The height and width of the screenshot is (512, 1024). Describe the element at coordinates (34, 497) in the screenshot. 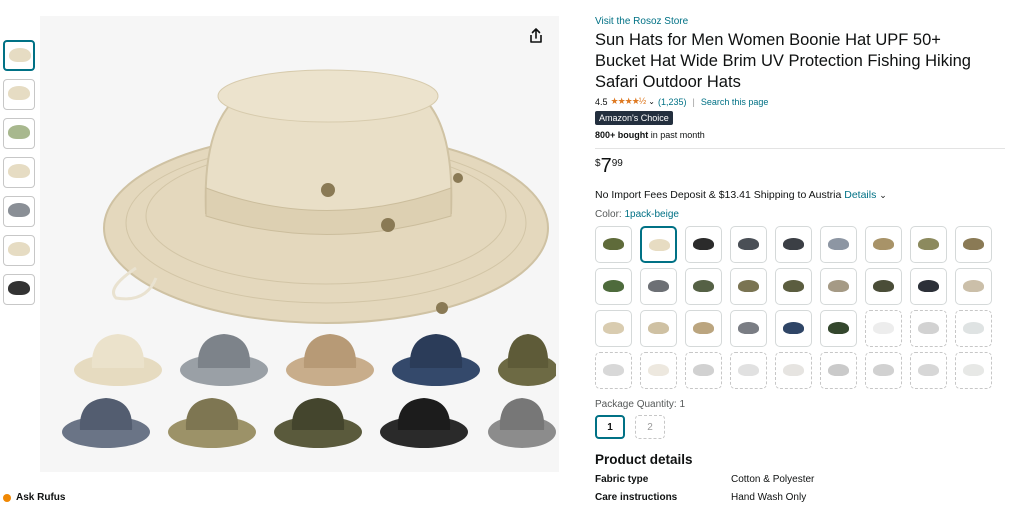

I see `ask-rufus-button: Ask Rufus` at that location.